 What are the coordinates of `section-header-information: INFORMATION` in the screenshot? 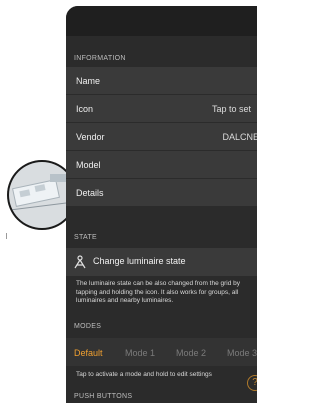 It's located at (100, 58).